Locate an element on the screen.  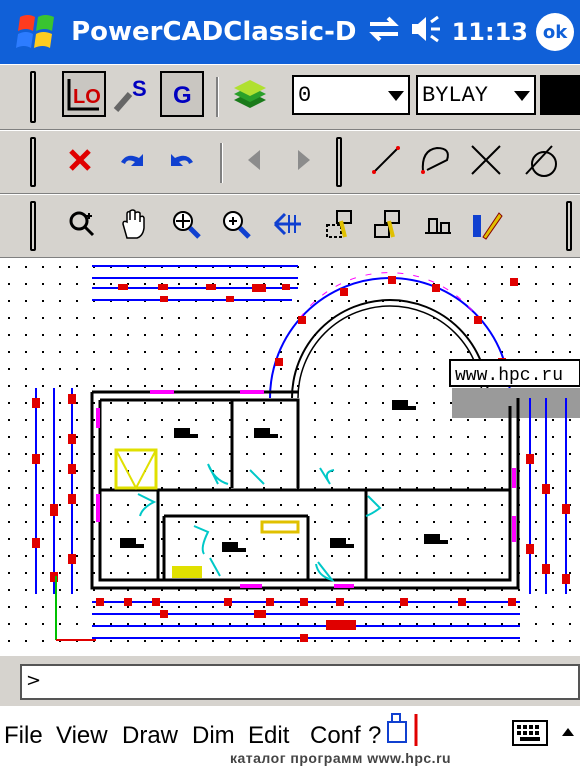
block-insert-icon is located at coordinates (340, 224).